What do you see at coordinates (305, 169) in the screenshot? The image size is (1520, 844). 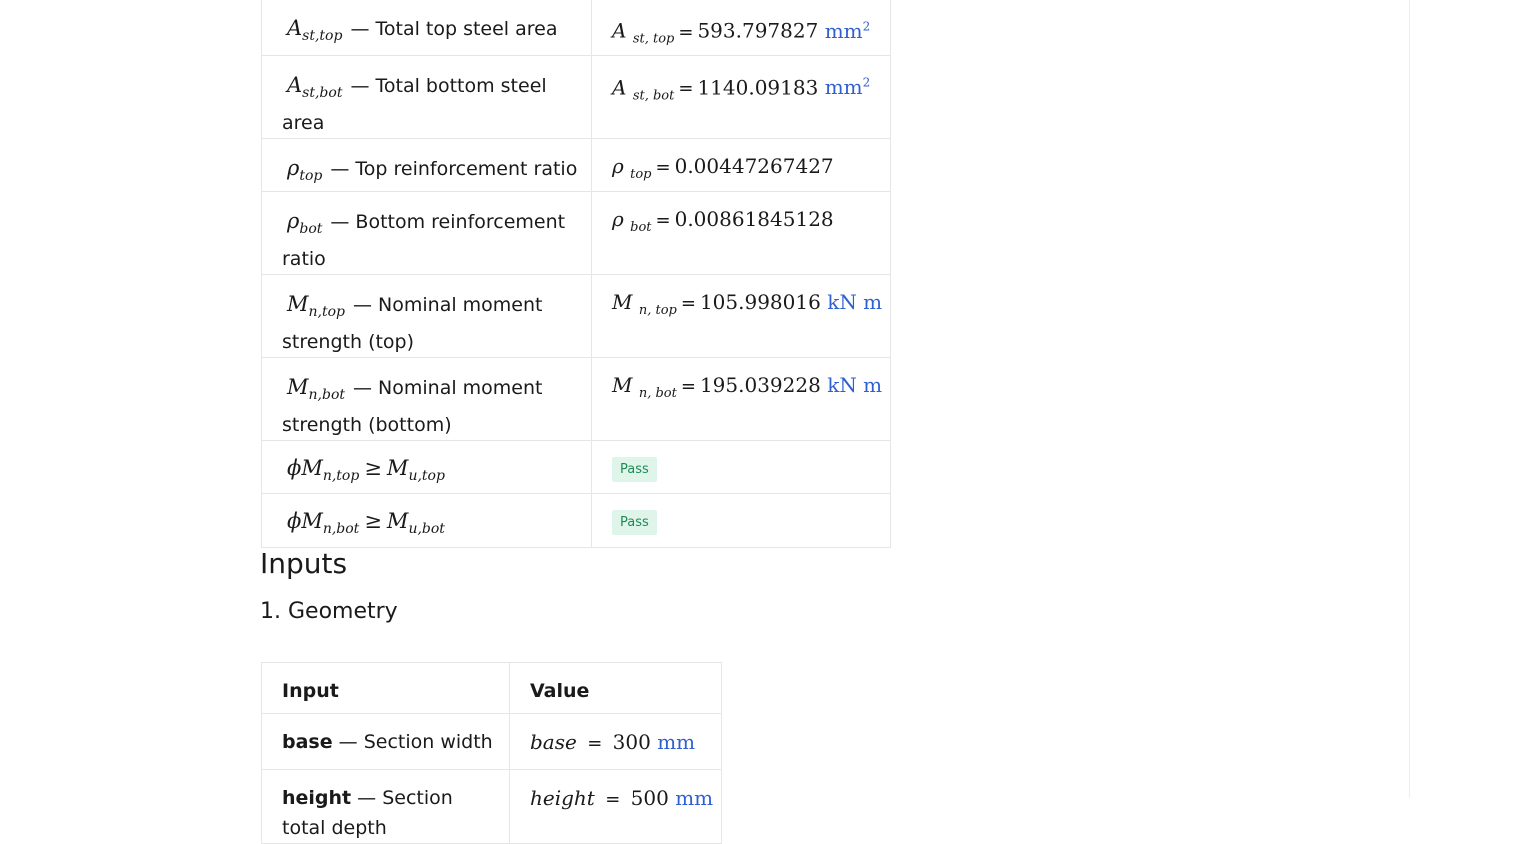 I see `symbol: ρtop` at bounding box center [305, 169].